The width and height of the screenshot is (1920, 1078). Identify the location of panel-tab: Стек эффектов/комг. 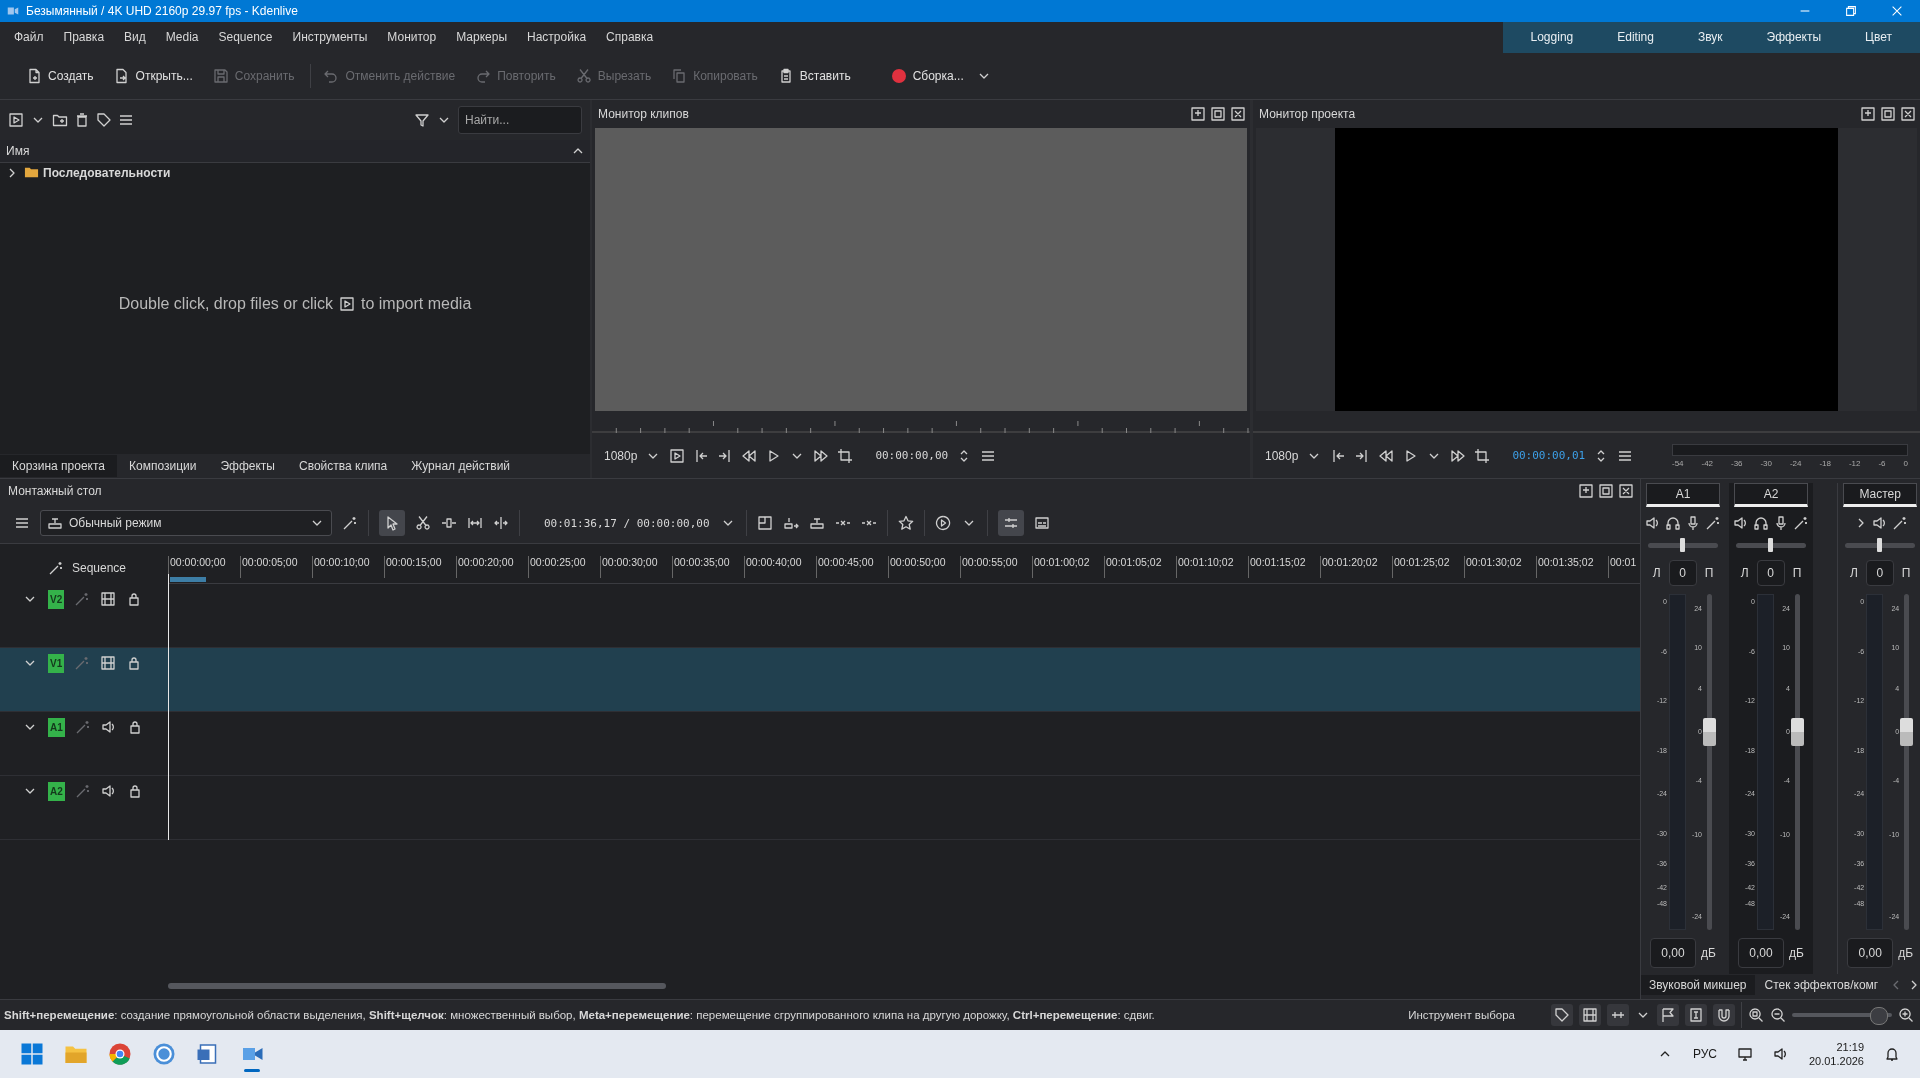
(1821, 985).